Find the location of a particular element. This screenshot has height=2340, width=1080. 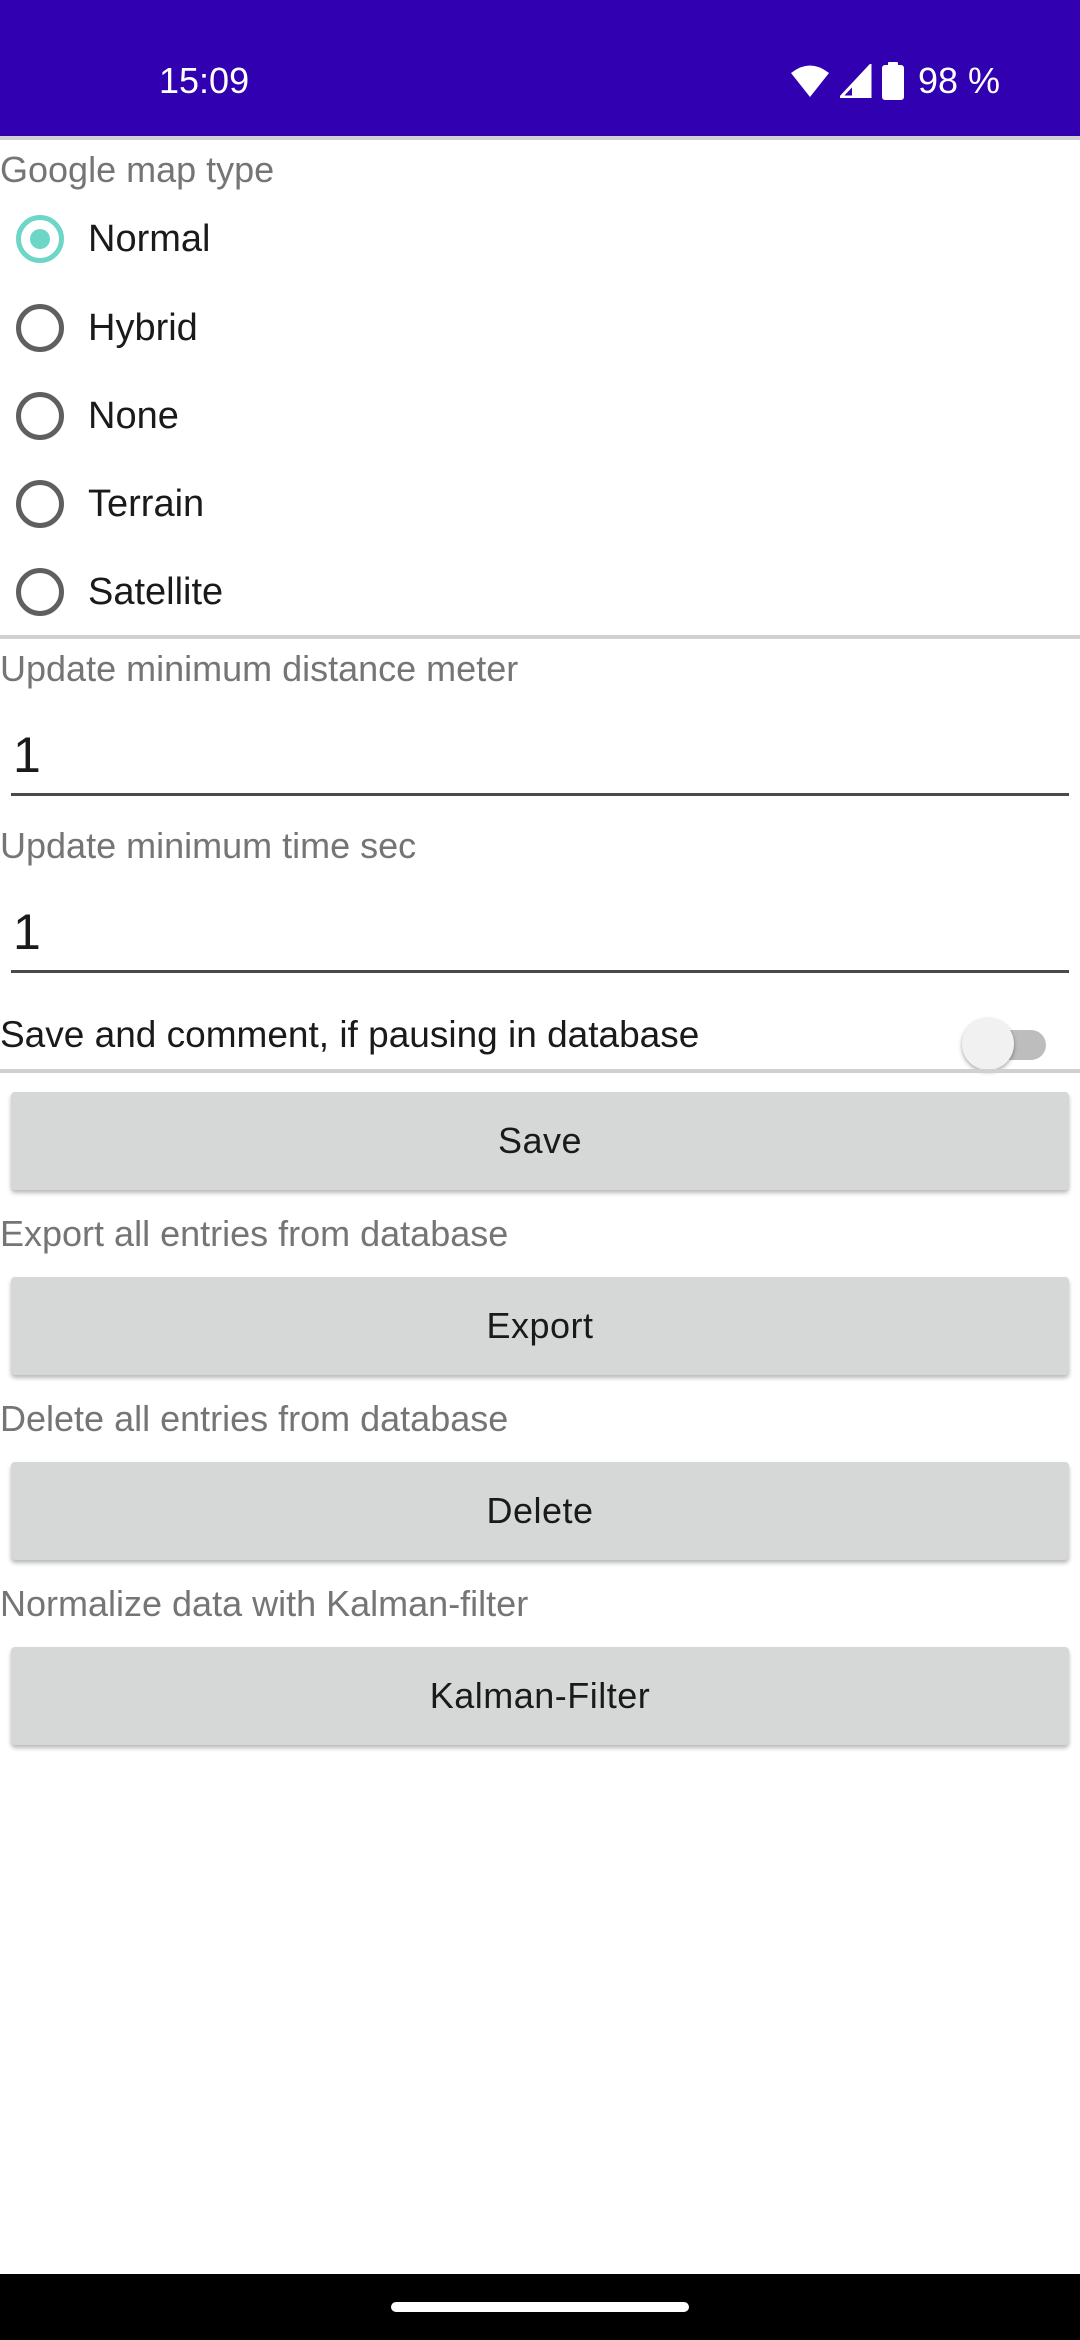

status-icons: 98 % is located at coordinates (895, 81).